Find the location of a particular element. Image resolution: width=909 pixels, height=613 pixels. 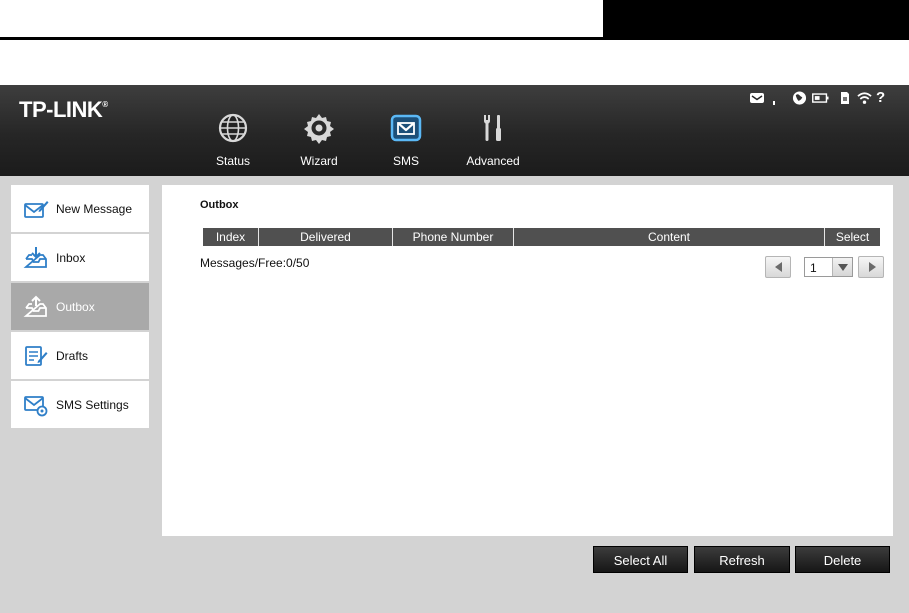

page-select-dropdown is located at coordinates (842, 267).